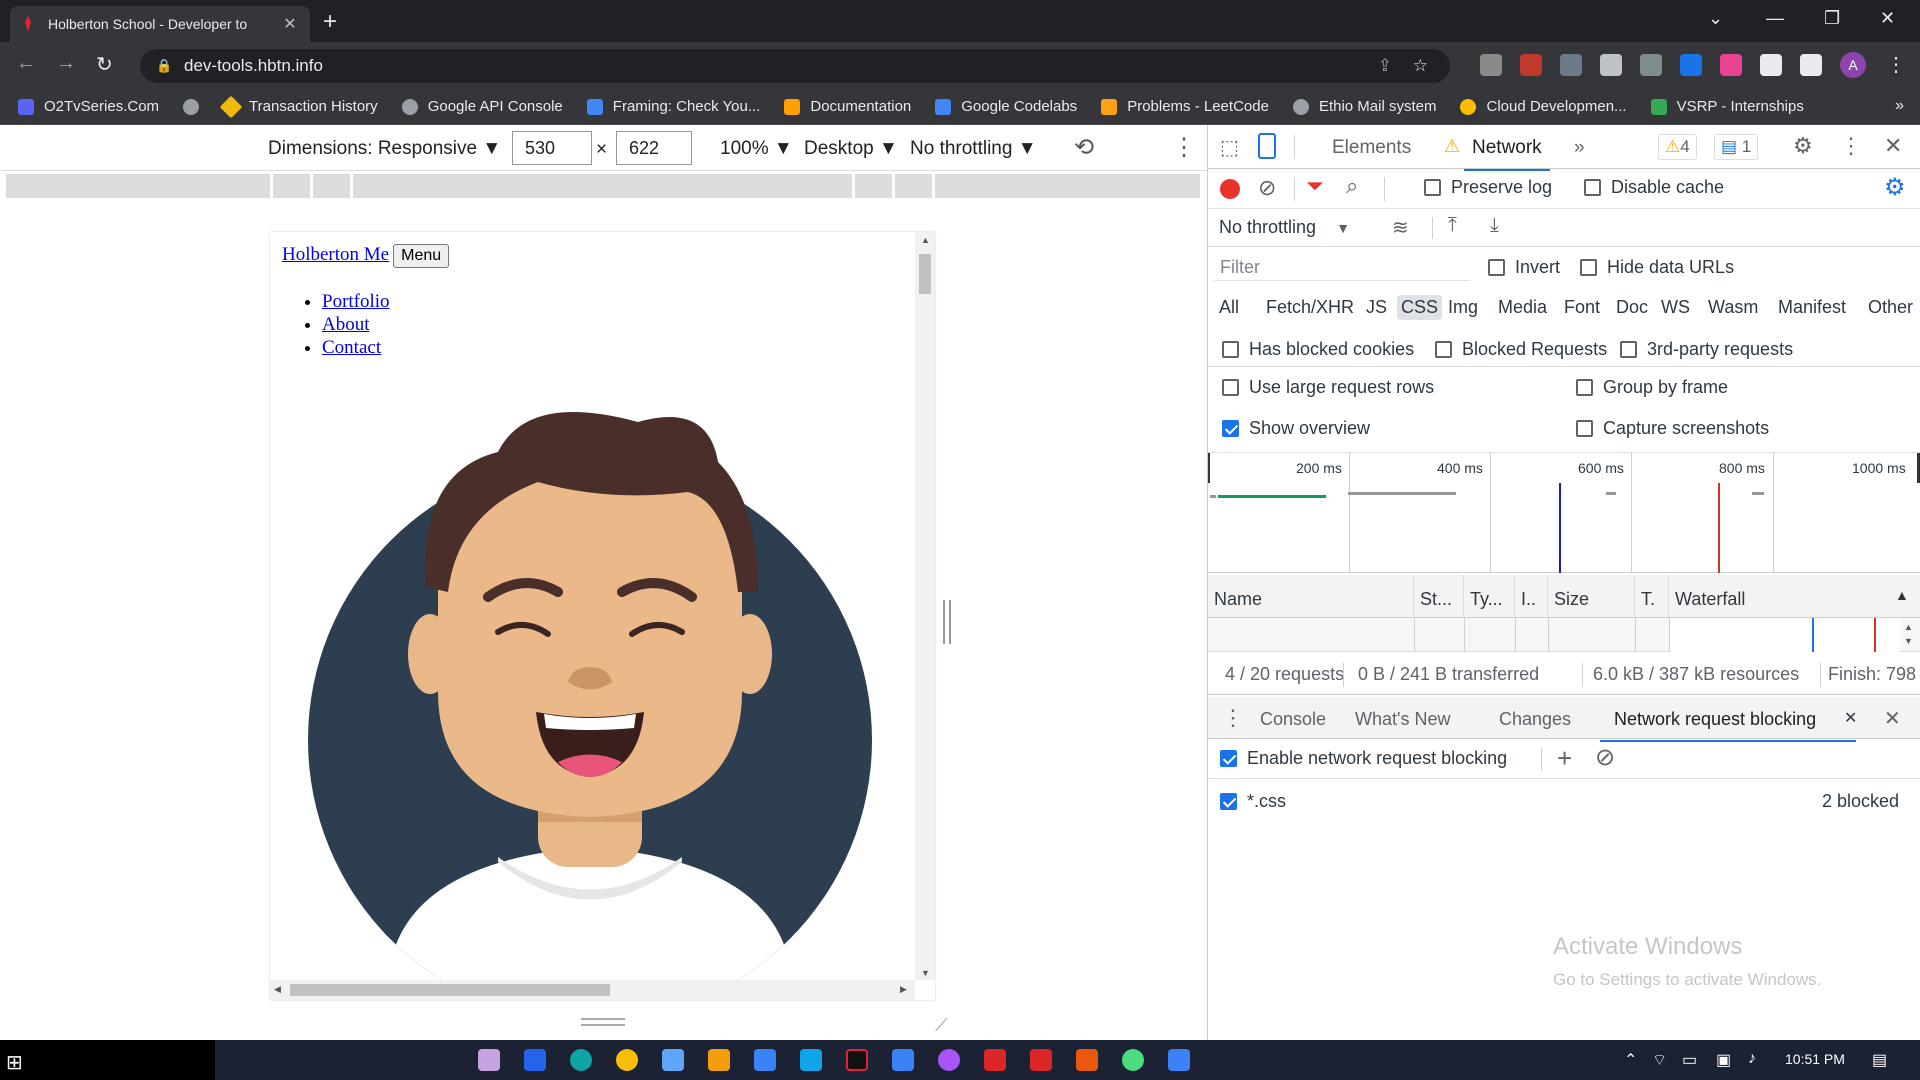  I want to click on bookmarks-overflow-icon: », so click(1899, 106).